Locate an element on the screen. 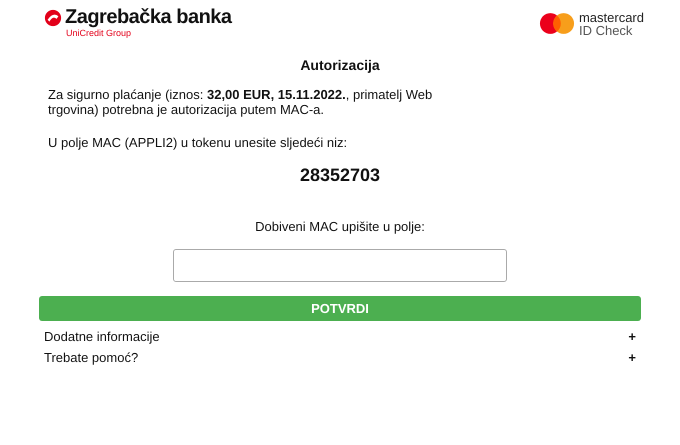  scheme-name: mastercard is located at coordinates (611, 17).